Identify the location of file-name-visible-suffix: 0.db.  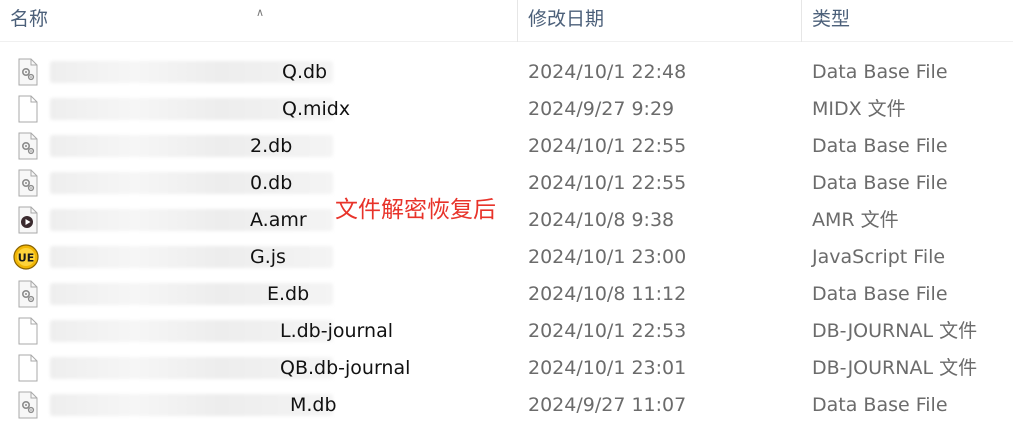
(271, 183).